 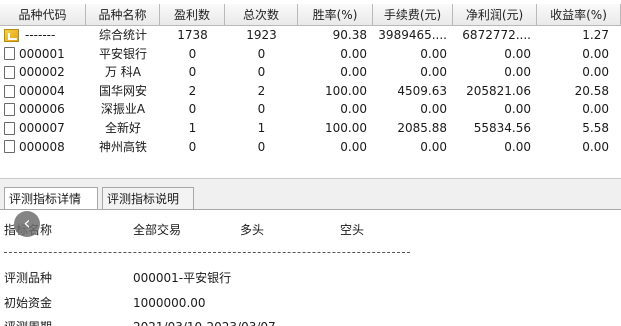 What do you see at coordinates (422, 90) in the screenshot?
I see `cell-fee: 4509.63` at bounding box center [422, 90].